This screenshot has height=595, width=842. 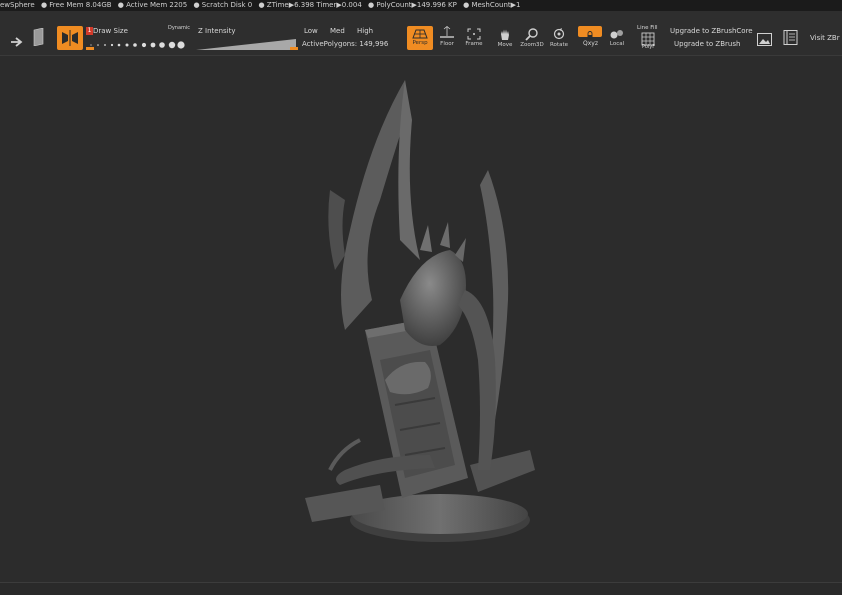 I want to click on status-active-mem: ● Active Mem 2205, so click(x=152, y=5).